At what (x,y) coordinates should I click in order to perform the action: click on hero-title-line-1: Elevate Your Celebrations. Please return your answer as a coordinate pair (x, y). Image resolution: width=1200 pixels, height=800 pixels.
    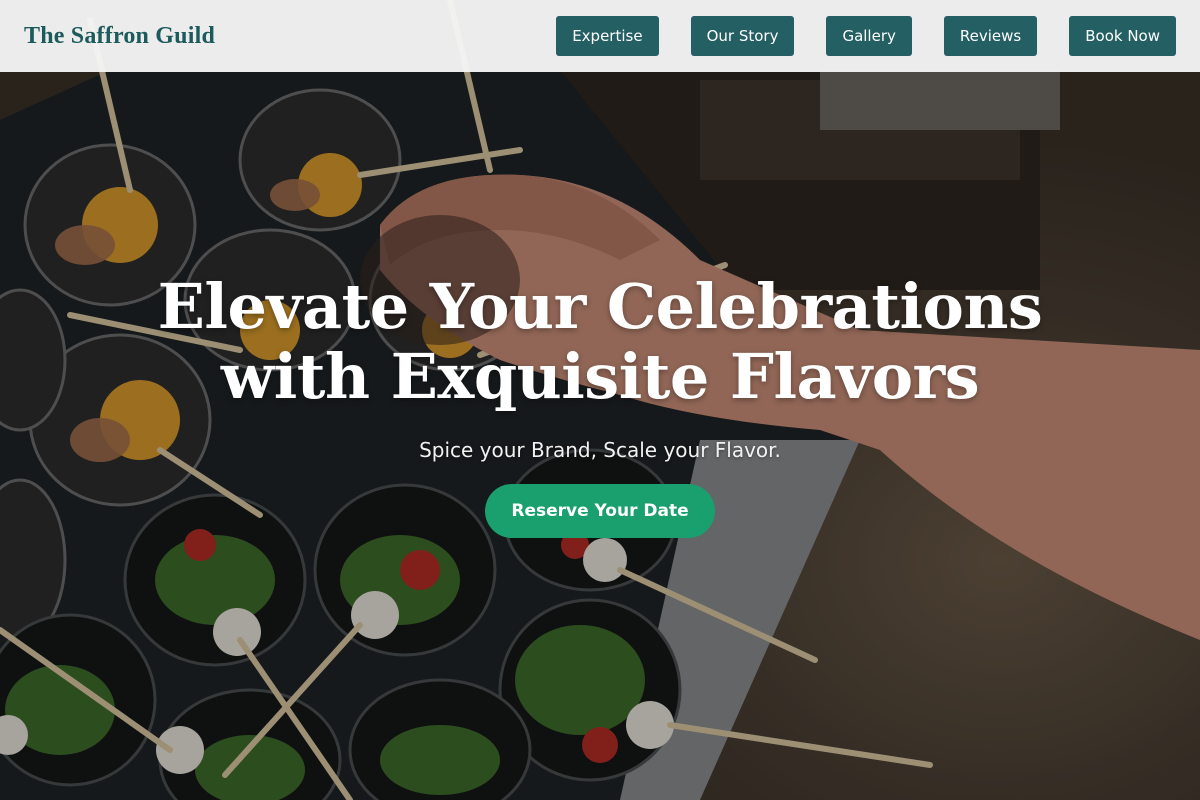
    Looking at the image, I should click on (600, 306).